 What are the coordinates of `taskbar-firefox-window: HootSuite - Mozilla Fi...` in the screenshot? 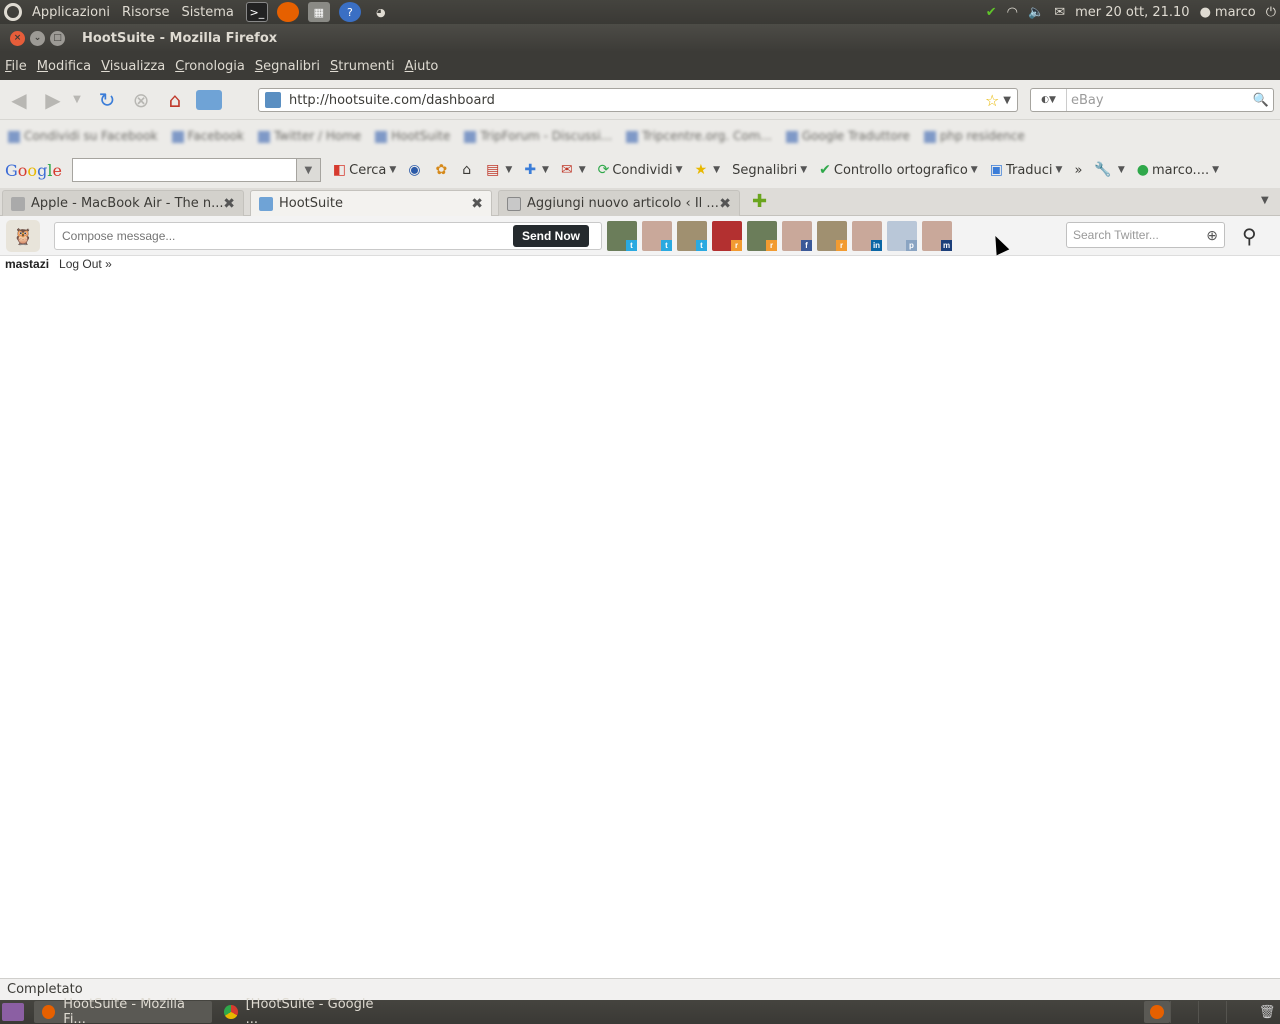 It's located at (123, 1010).